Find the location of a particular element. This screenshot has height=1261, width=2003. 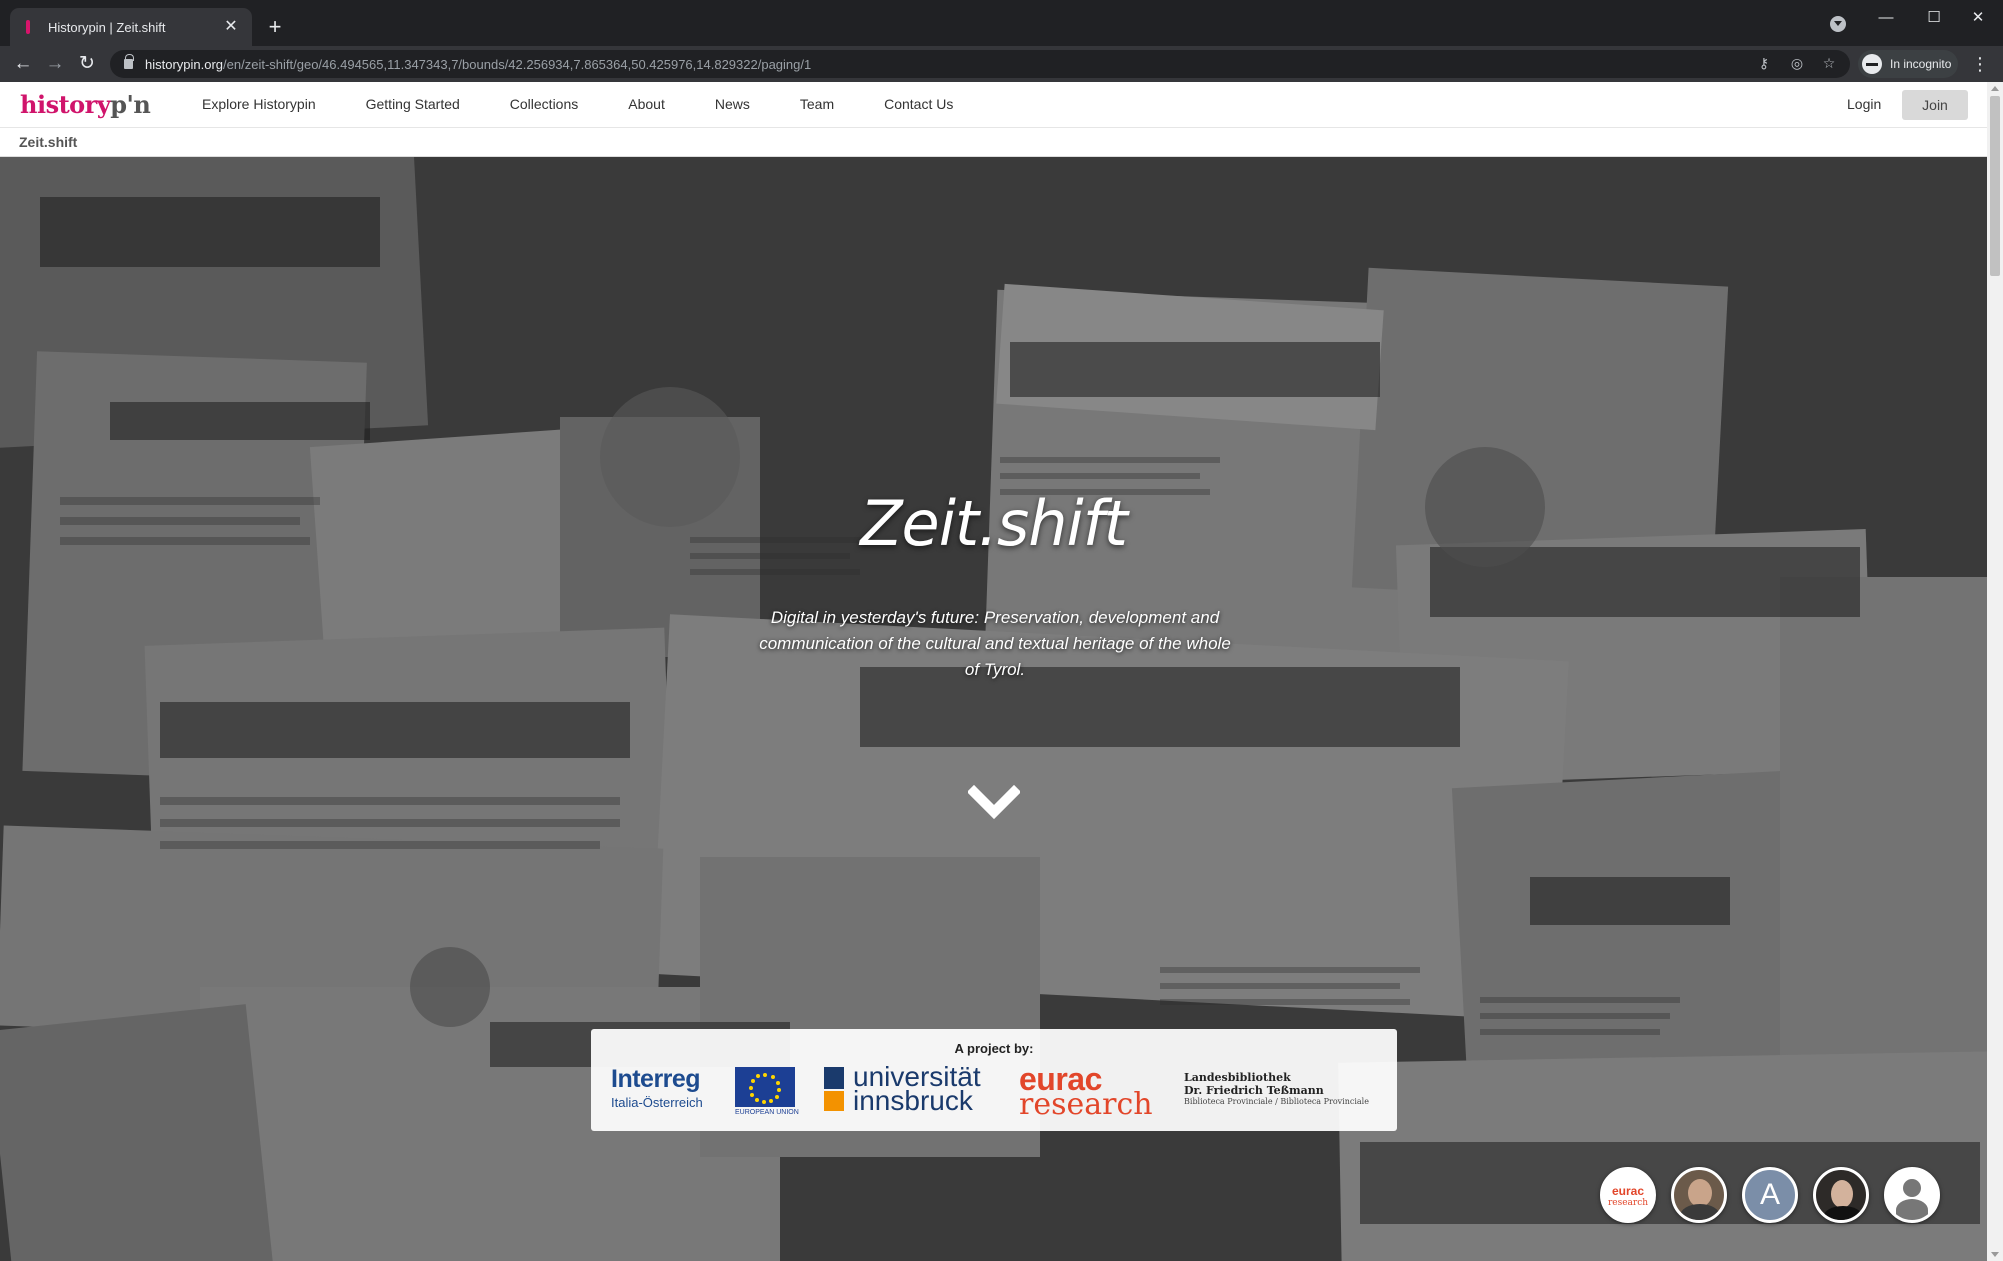

uibk-mark-icon is located at coordinates (834, 1089).